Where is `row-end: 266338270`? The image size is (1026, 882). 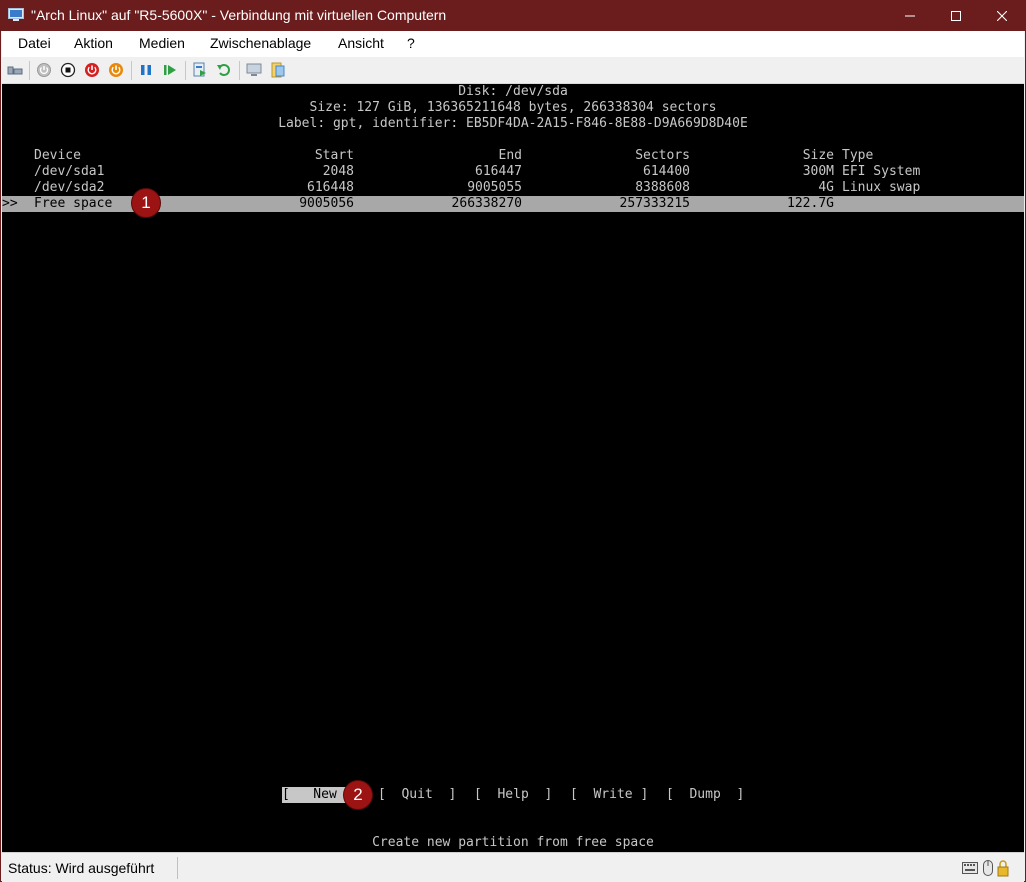
row-end: 266338270 is located at coordinates (486, 203).